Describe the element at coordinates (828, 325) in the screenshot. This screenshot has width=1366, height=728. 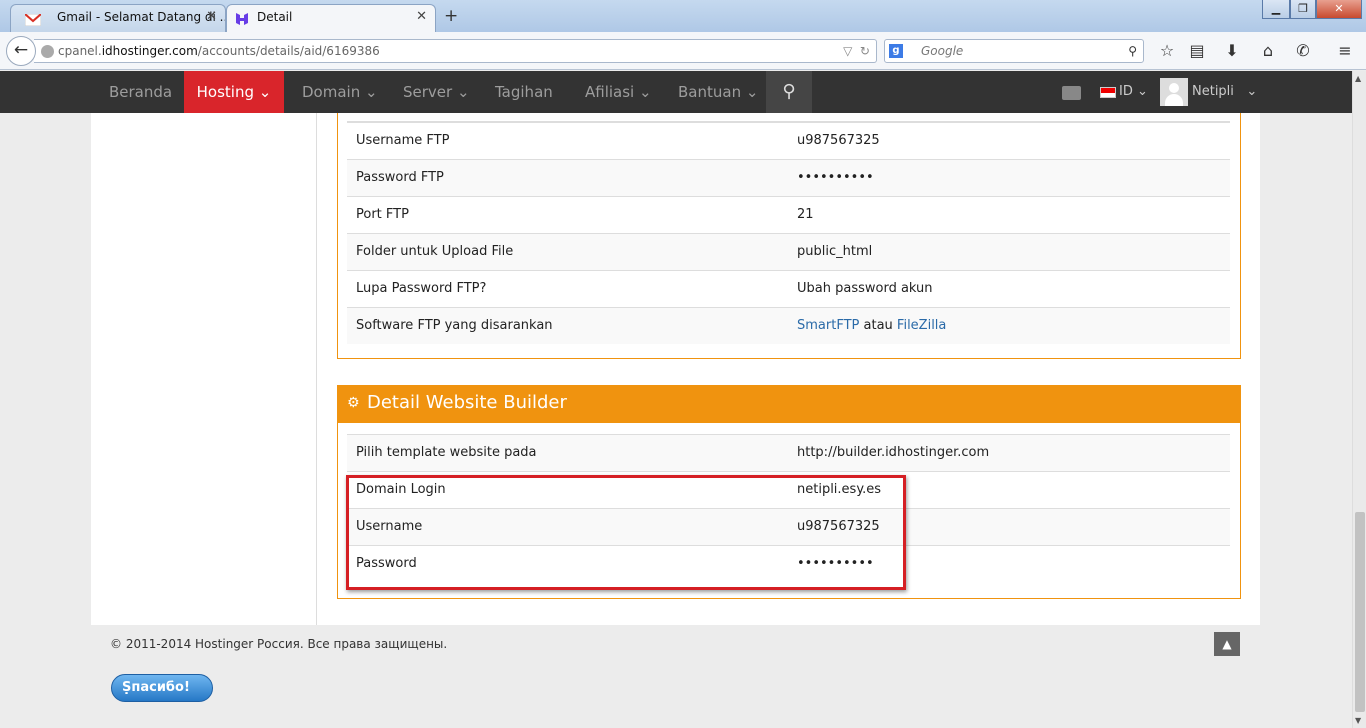
I see `smartftp-link: SmartFTP` at that location.